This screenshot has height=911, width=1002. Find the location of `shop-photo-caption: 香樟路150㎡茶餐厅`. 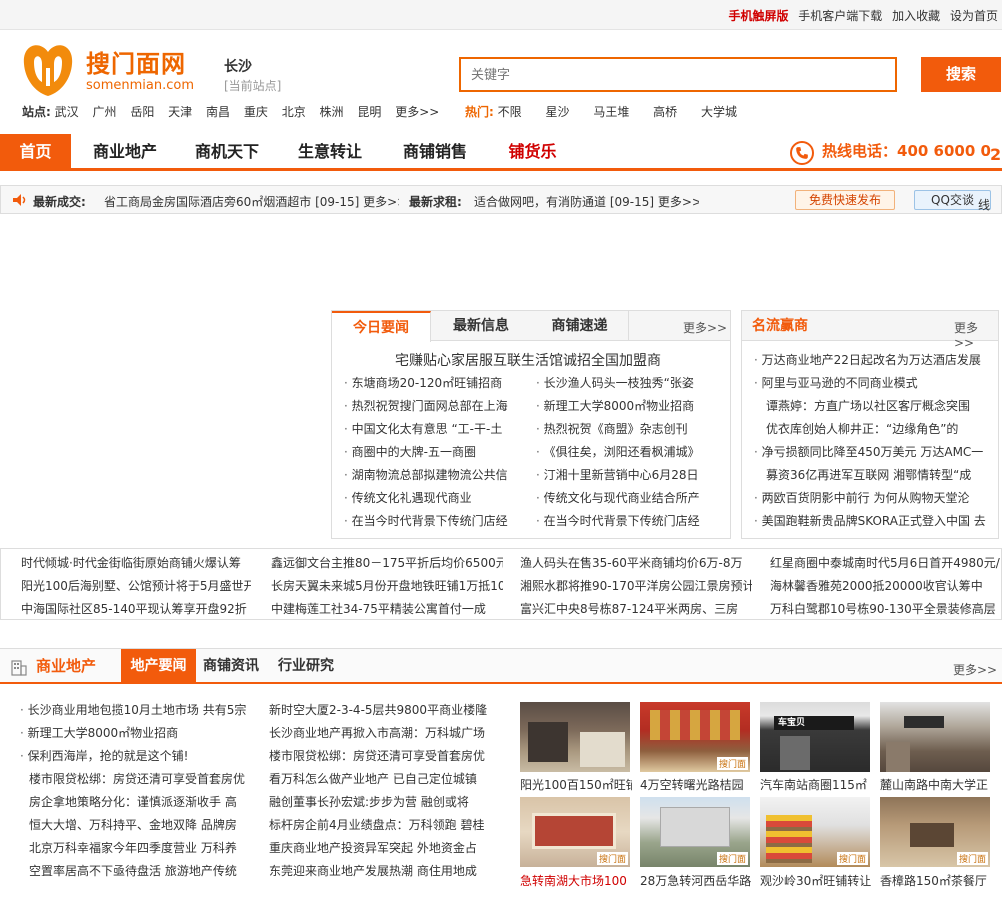

shop-photo-caption: 香樟路150㎡茶餐厅 is located at coordinates (936, 880).